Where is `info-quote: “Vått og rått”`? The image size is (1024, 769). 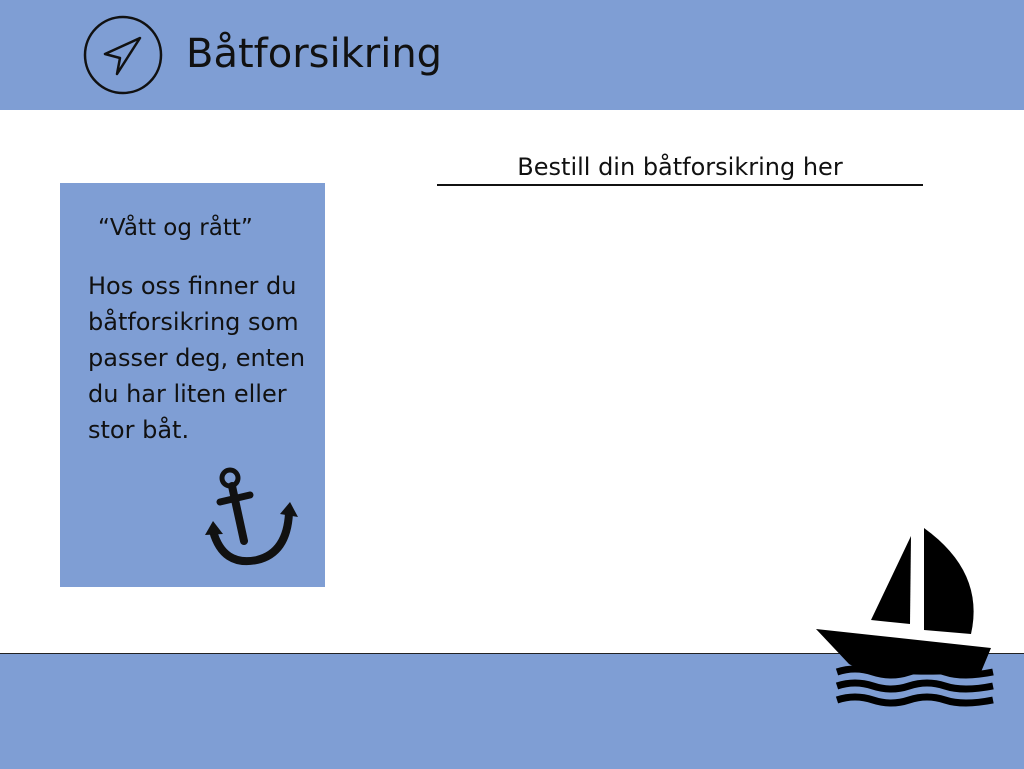 info-quote: “Vått og rått” is located at coordinates (175, 228).